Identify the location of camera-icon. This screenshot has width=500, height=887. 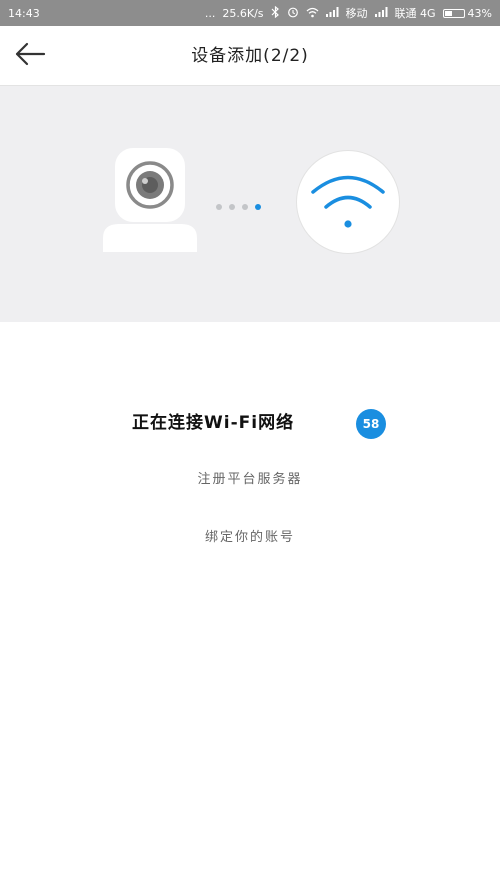
(150, 202).